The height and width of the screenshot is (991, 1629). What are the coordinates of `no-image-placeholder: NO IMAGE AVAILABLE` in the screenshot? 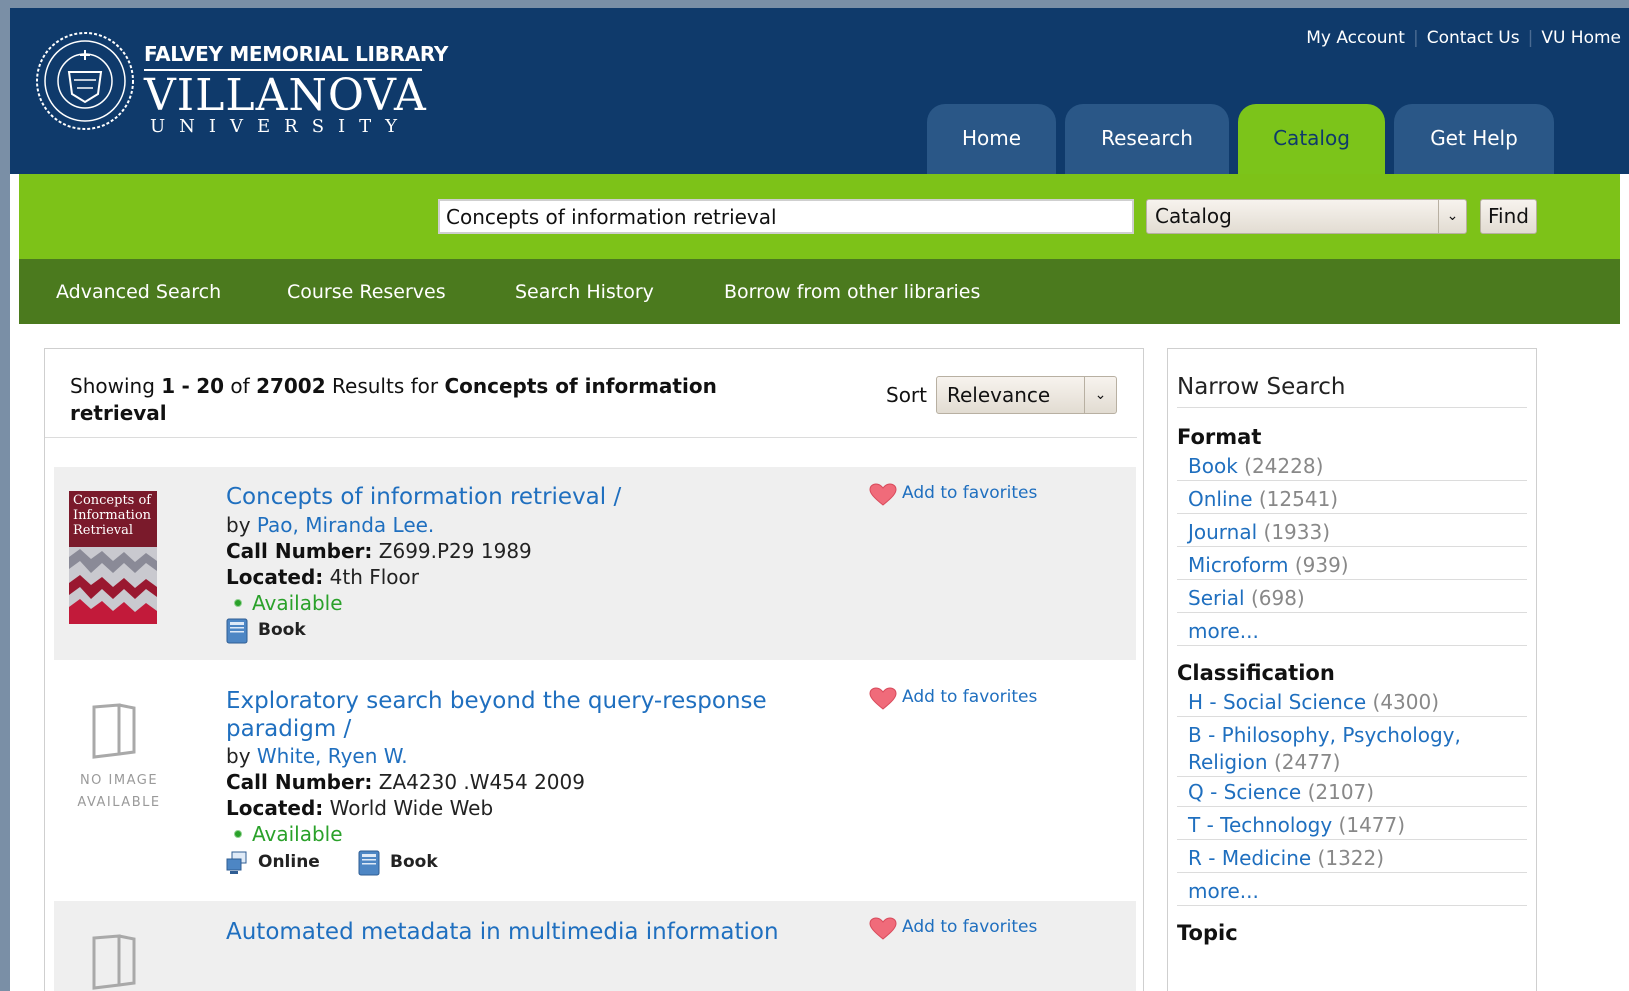 It's located at (114, 750).